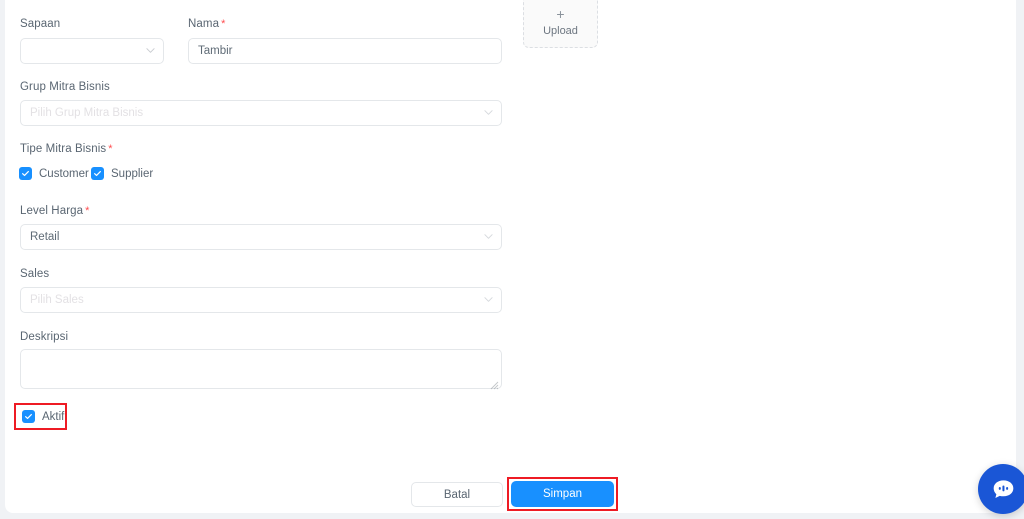  What do you see at coordinates (45, 237) in the screenshot?
I see `level-harga-value: Retail` at bounding box center [45, 237].